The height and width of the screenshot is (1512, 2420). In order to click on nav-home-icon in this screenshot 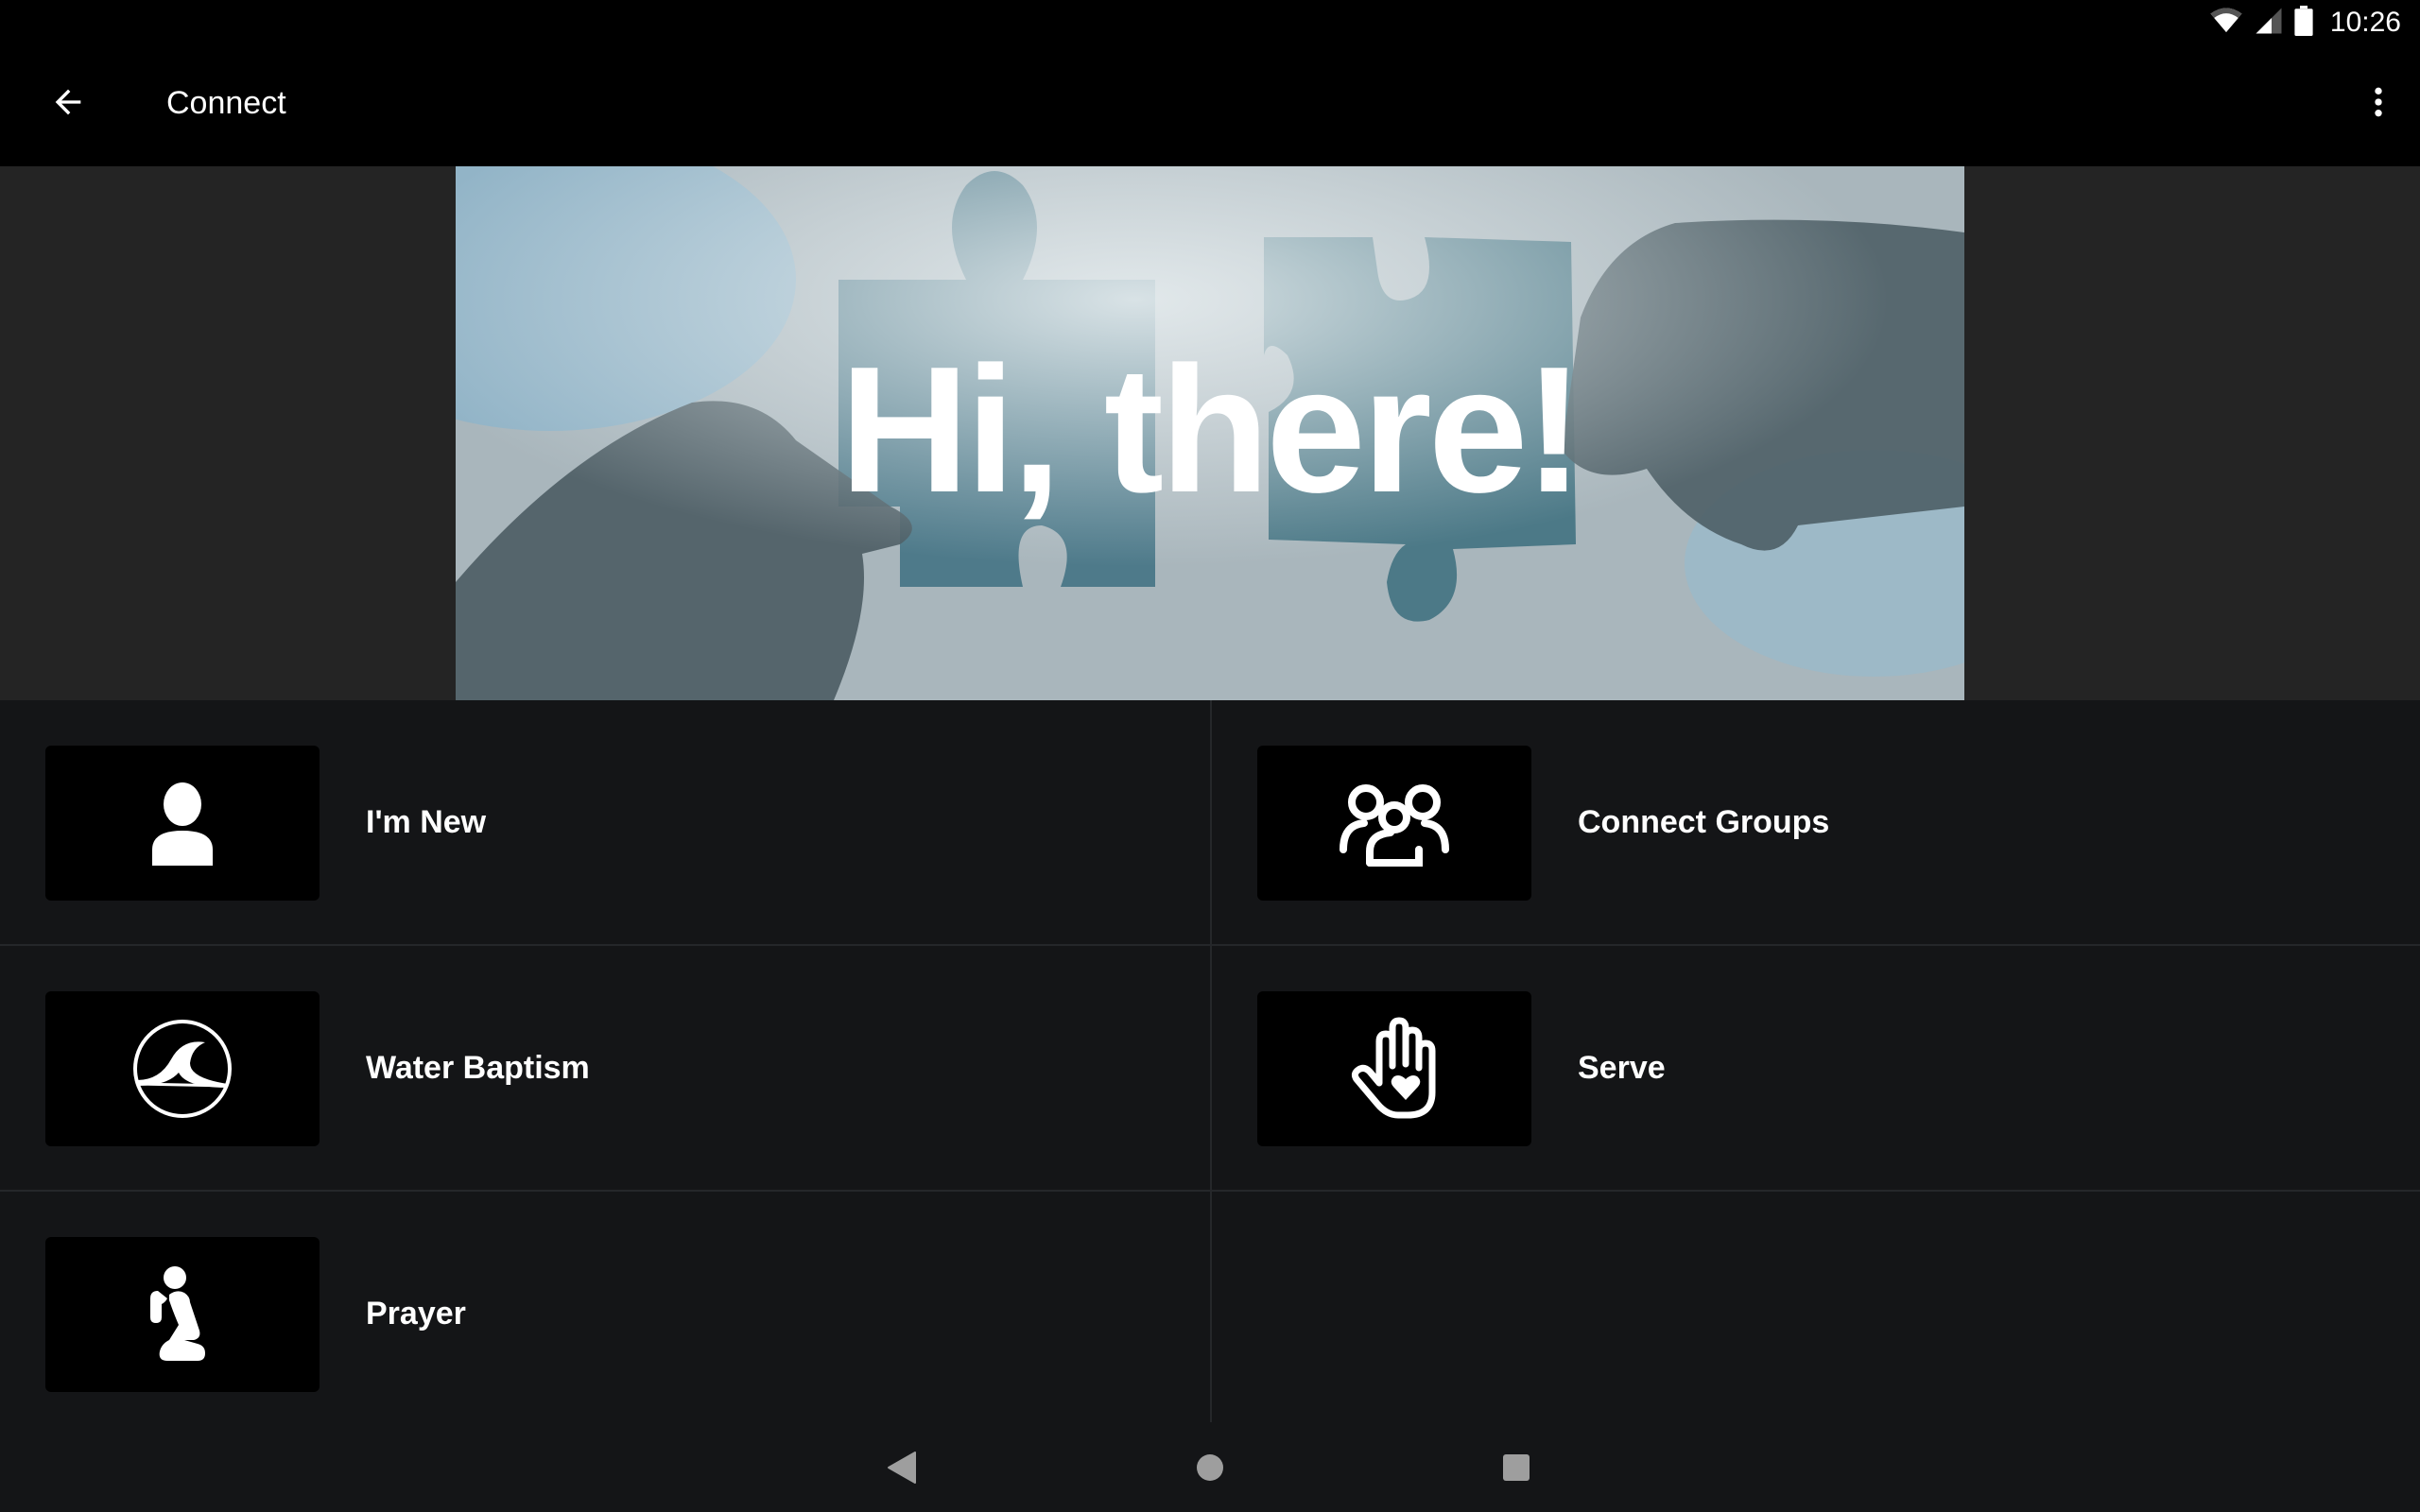, I will do `click(1210, 1467)`.